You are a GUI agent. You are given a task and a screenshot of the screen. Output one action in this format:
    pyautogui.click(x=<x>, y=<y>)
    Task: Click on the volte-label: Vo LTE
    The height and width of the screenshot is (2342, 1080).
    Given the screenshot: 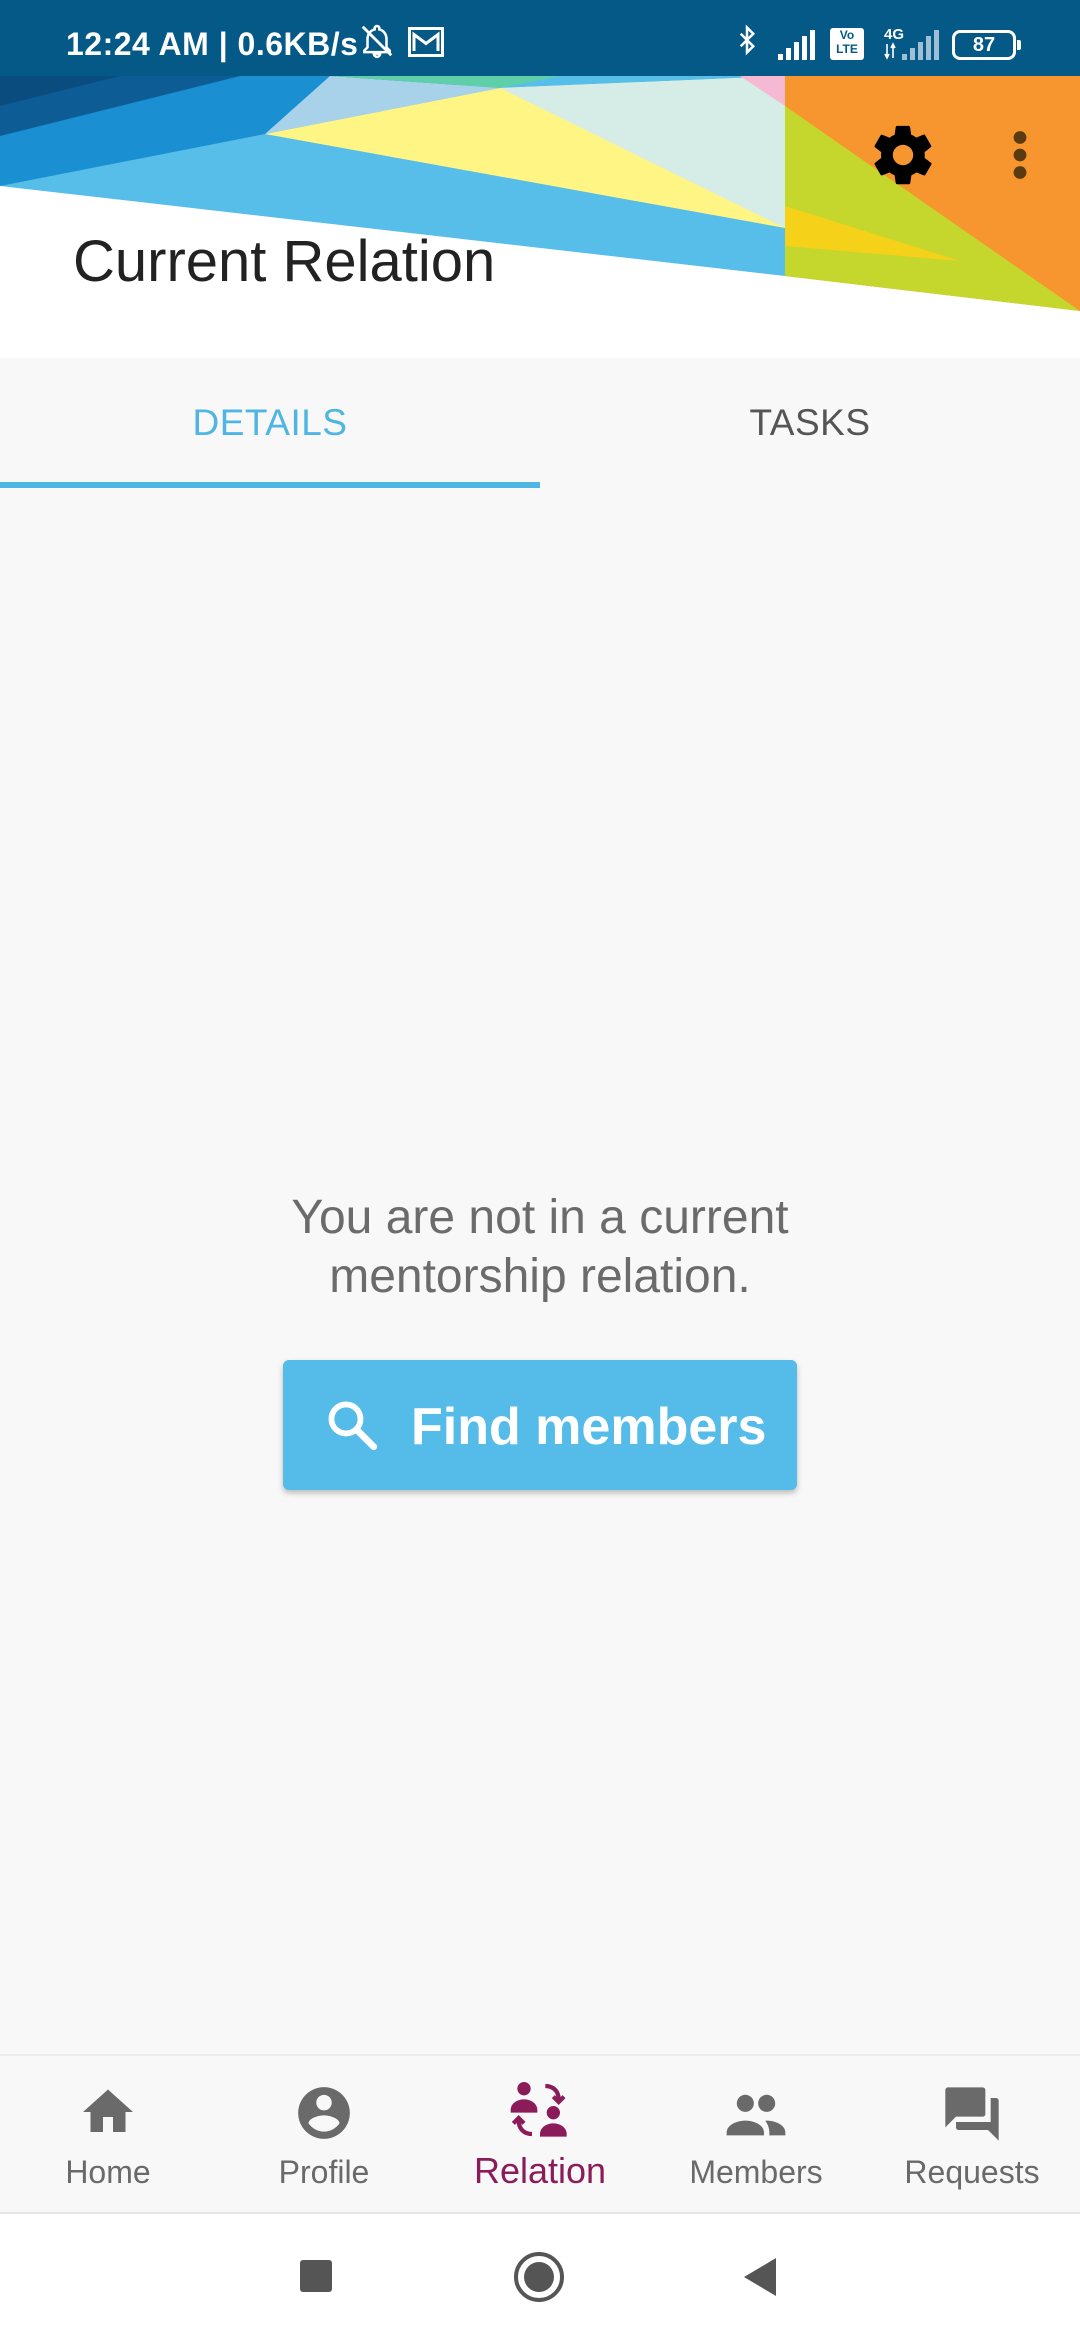 What is the action you would take?
    pyautogui.click(x=847, y=42)
    